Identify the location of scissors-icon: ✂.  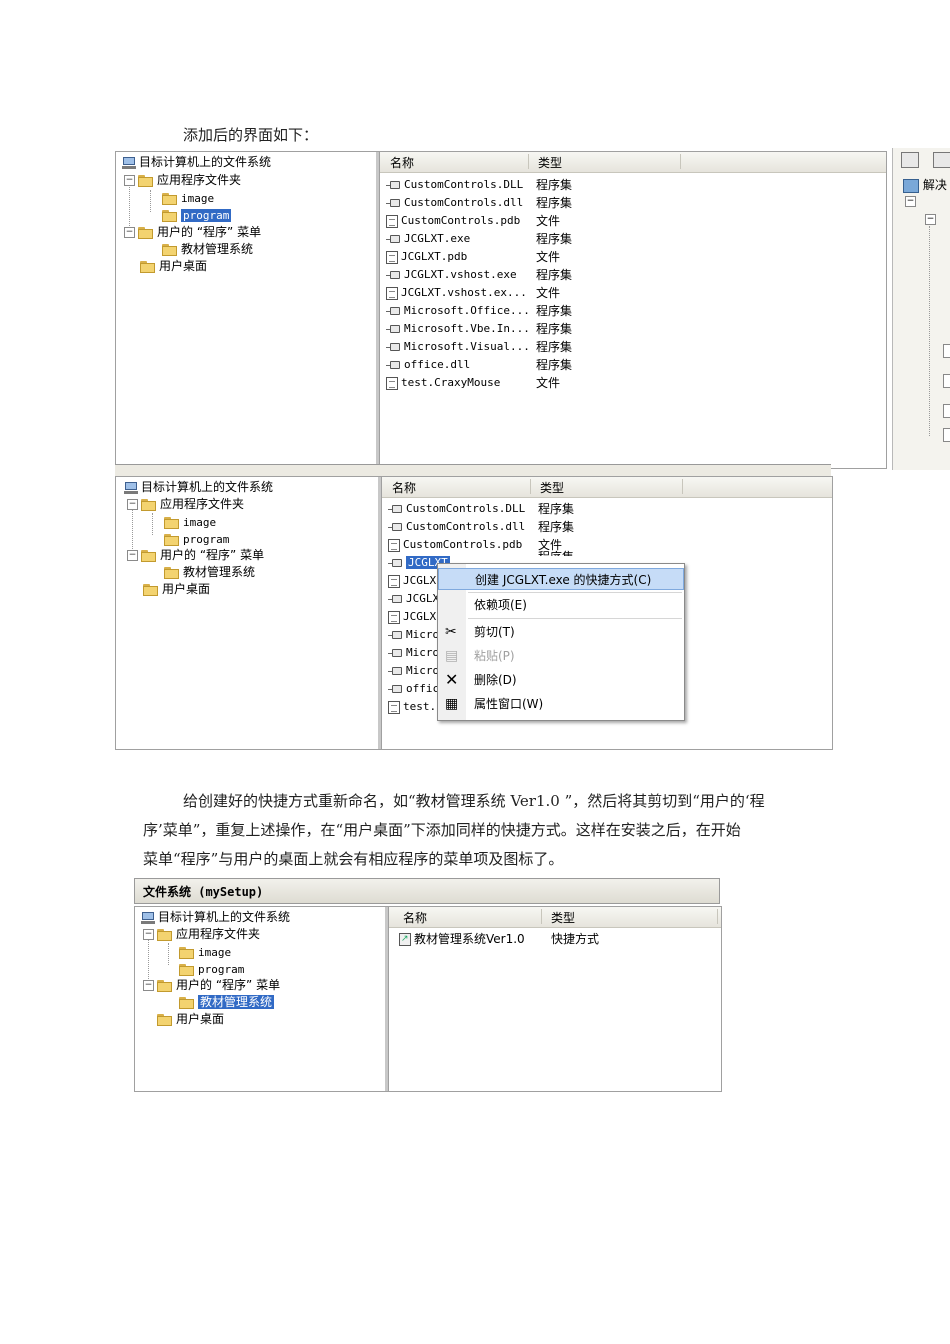
(451, 632).